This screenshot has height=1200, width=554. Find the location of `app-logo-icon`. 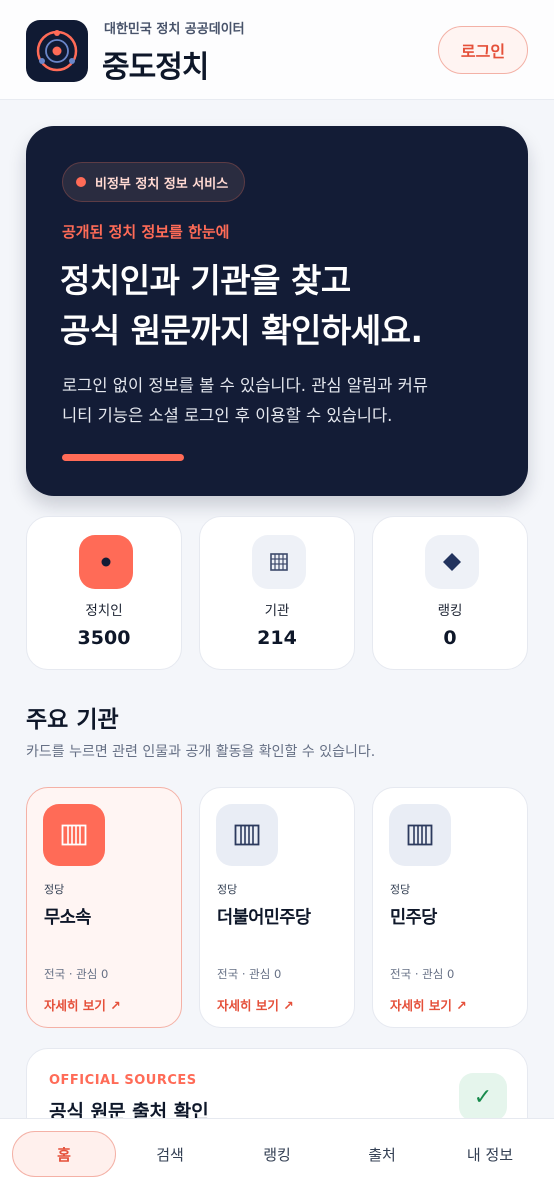

app-logo-icon is located at coordinates (57, 51).